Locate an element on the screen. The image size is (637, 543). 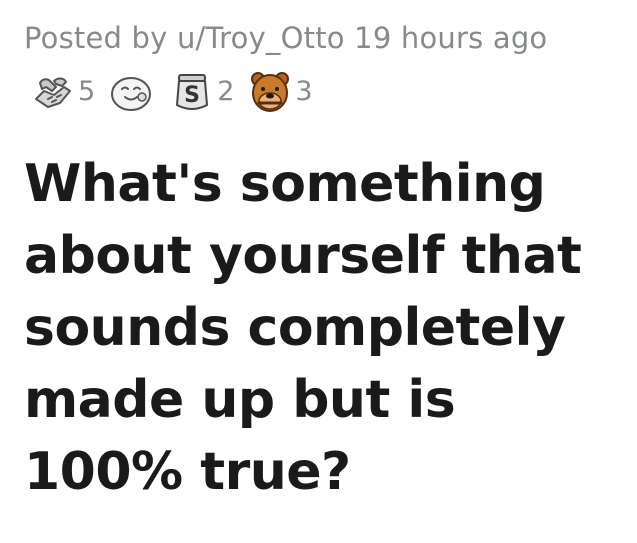
award-bear: 3 is located at coordinates (282, 92).